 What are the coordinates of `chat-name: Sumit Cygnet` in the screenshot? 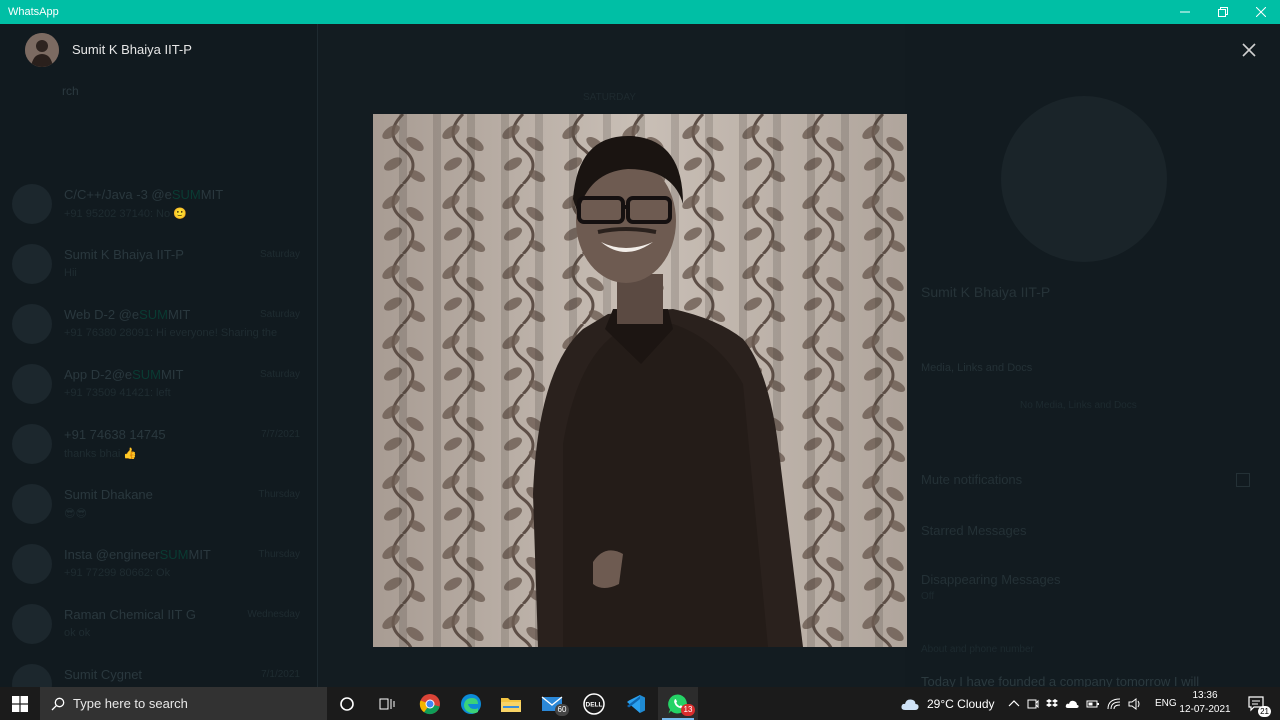 It's located at (103, 674).